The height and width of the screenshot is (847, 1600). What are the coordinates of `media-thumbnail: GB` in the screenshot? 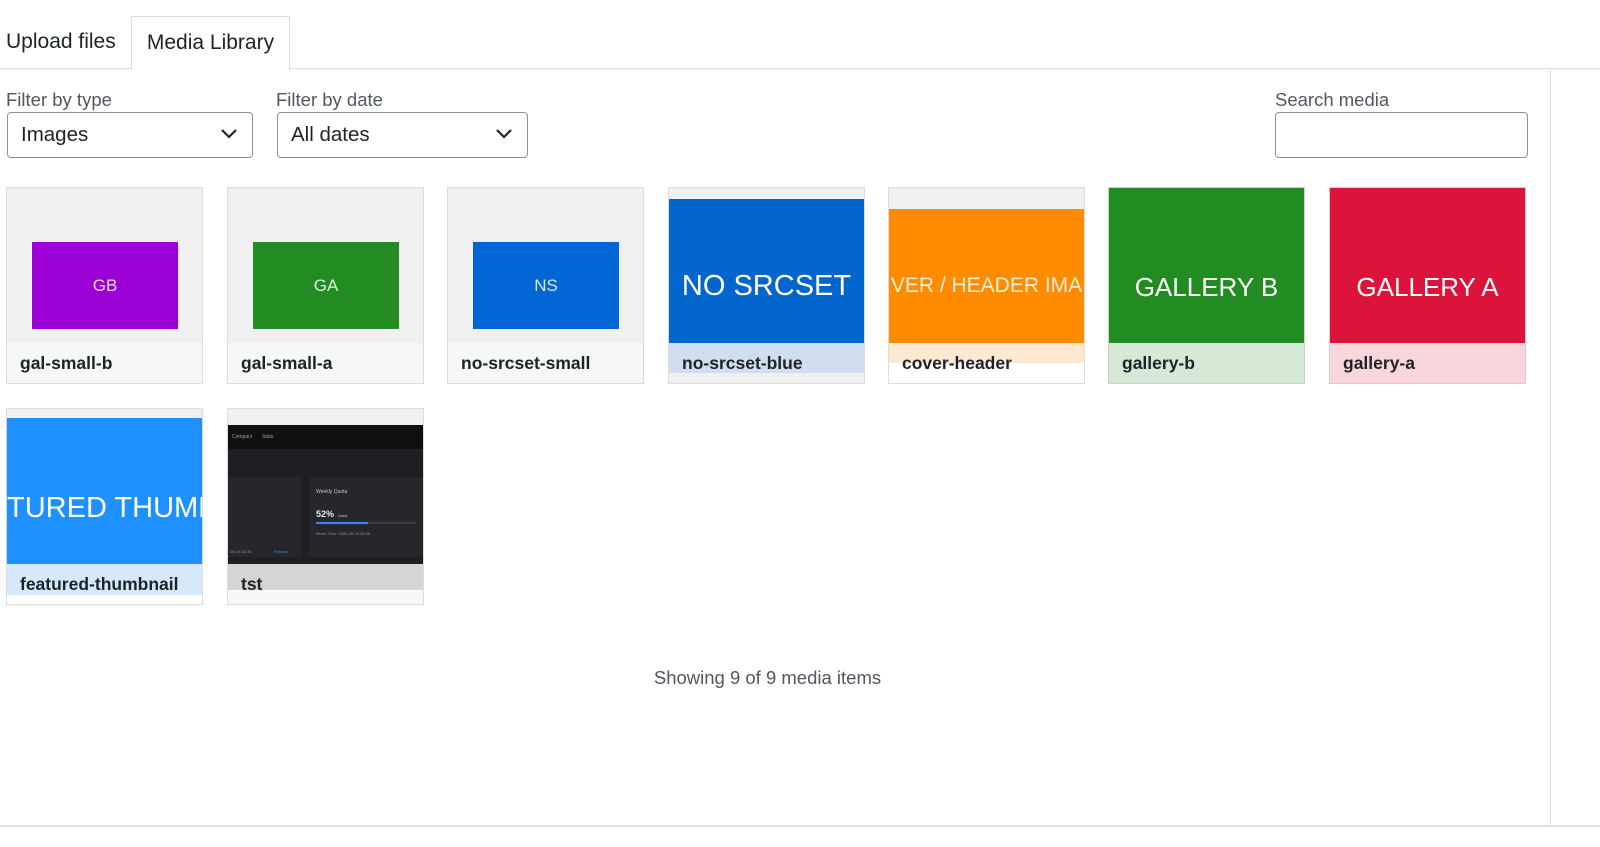 It's located at (104, 265).